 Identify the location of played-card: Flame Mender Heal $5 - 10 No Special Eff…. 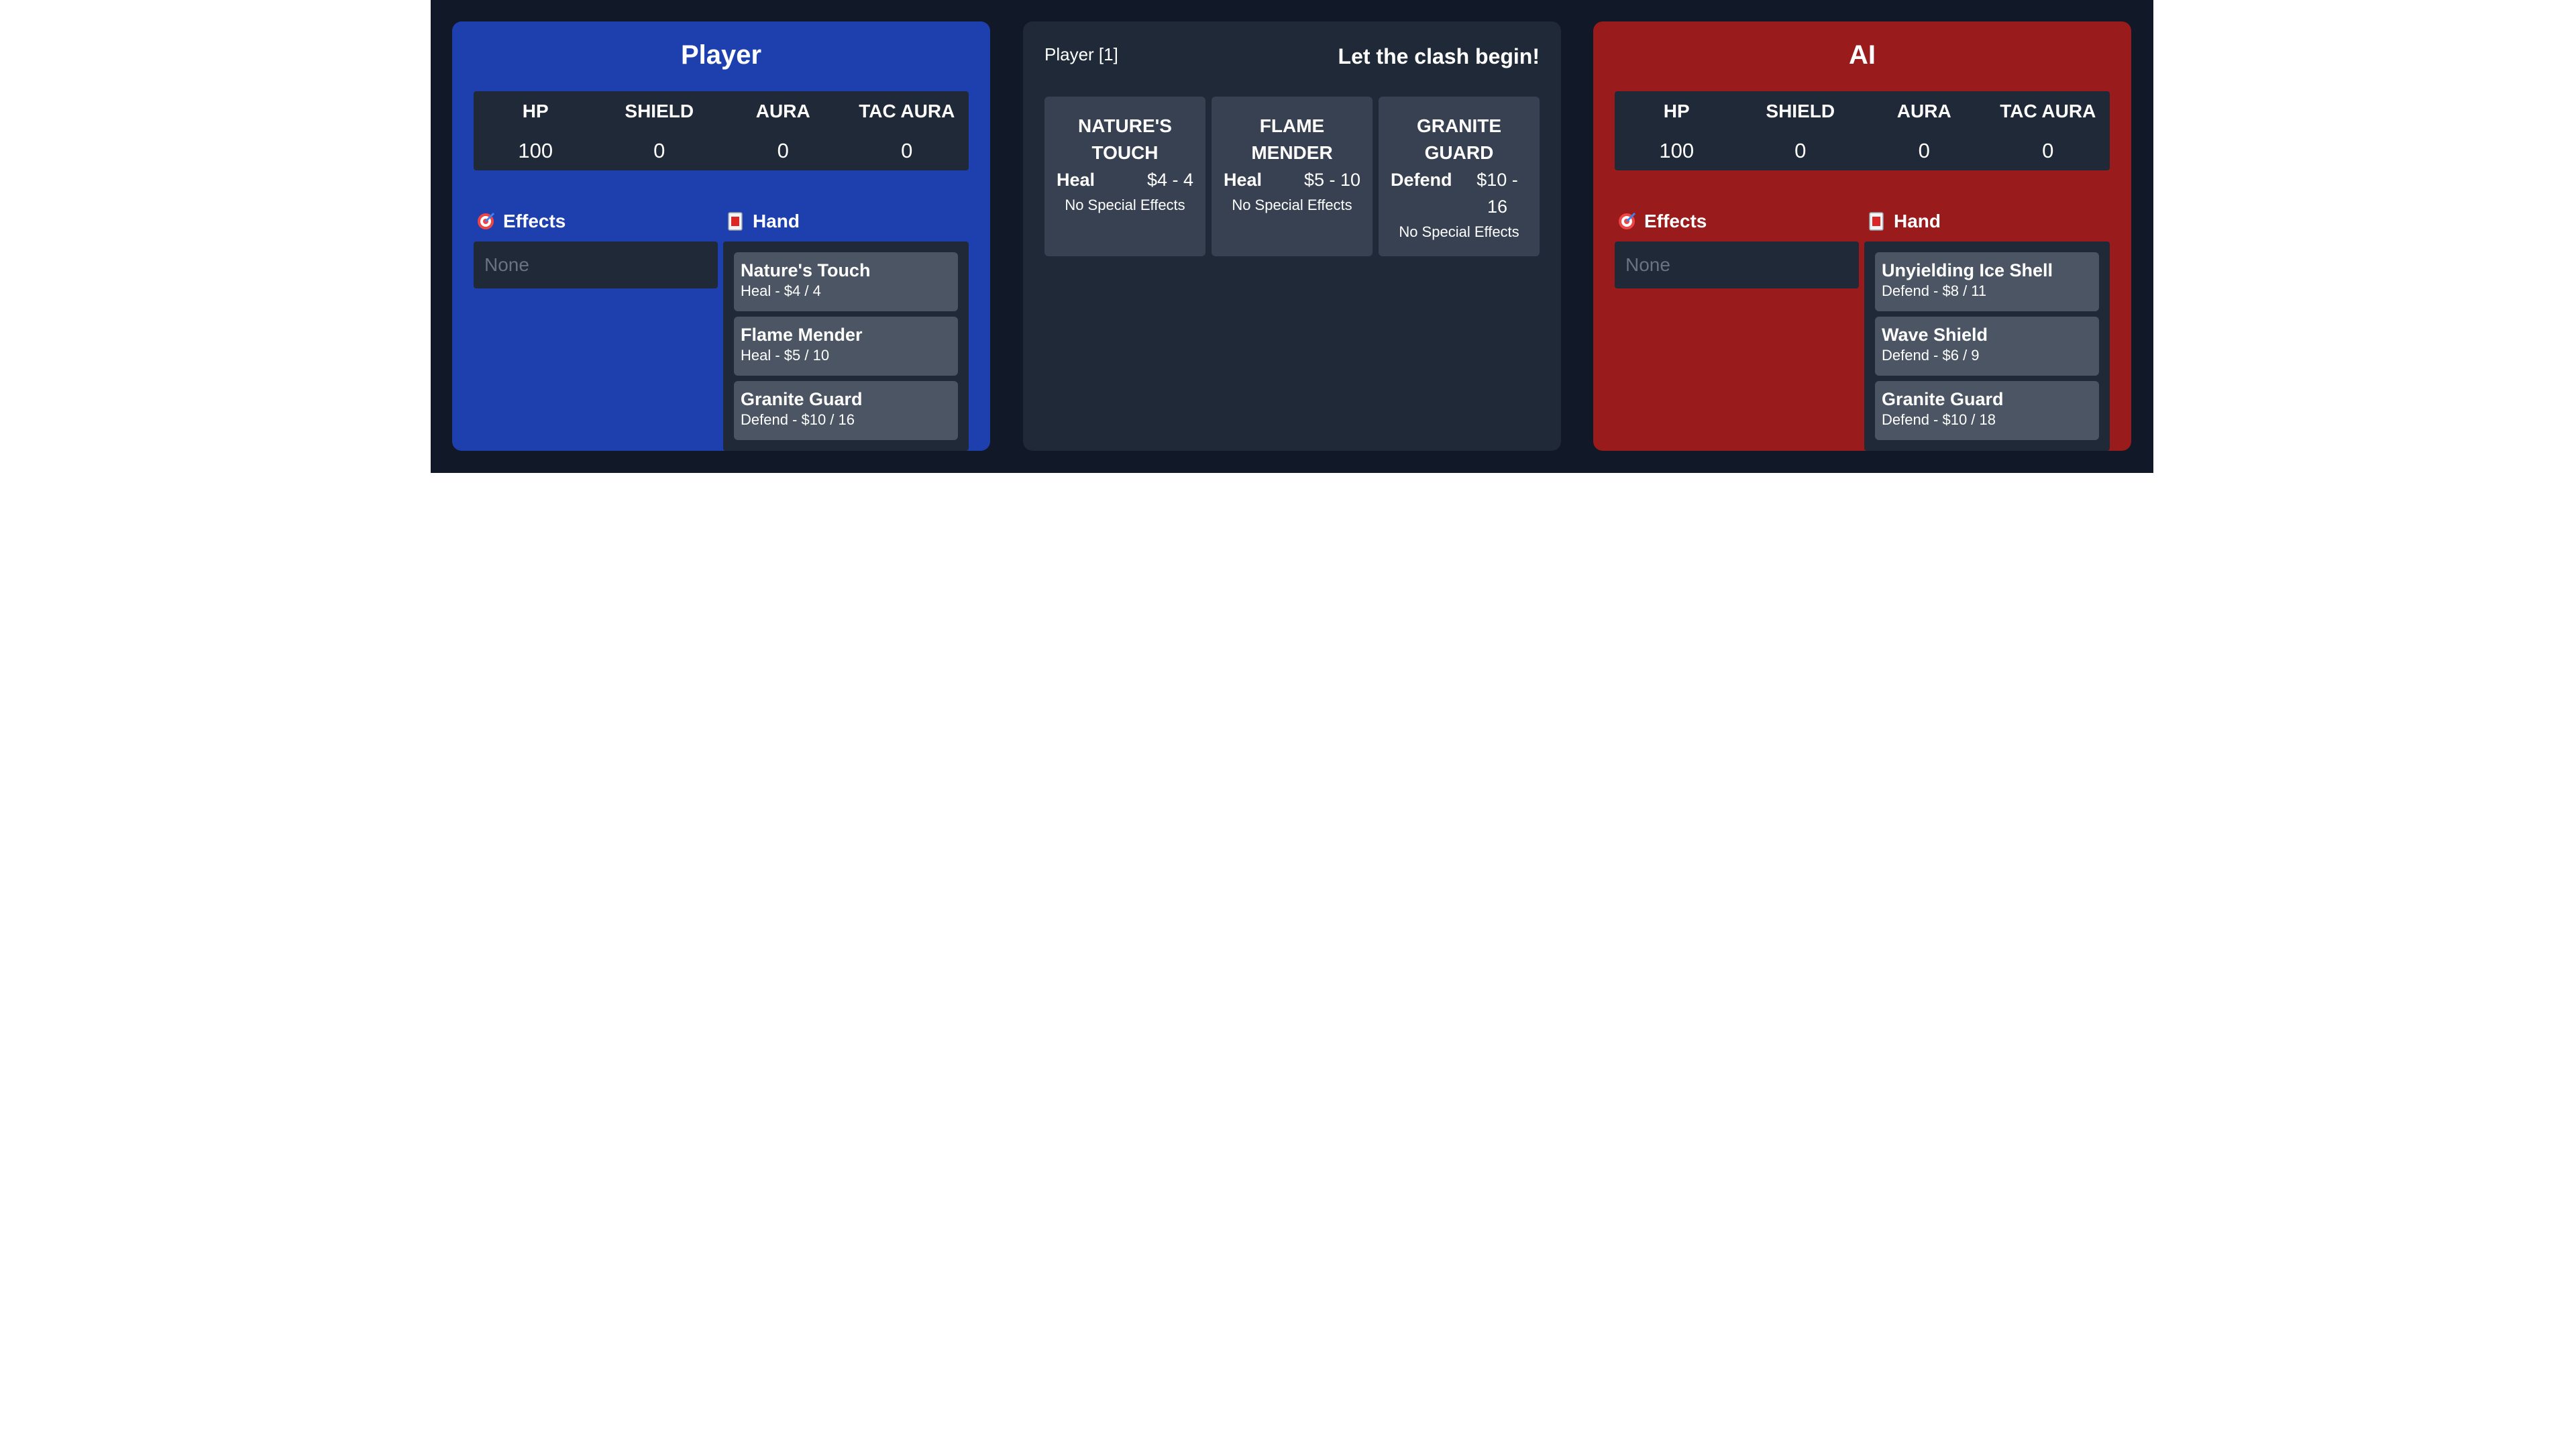
(1292, 176).